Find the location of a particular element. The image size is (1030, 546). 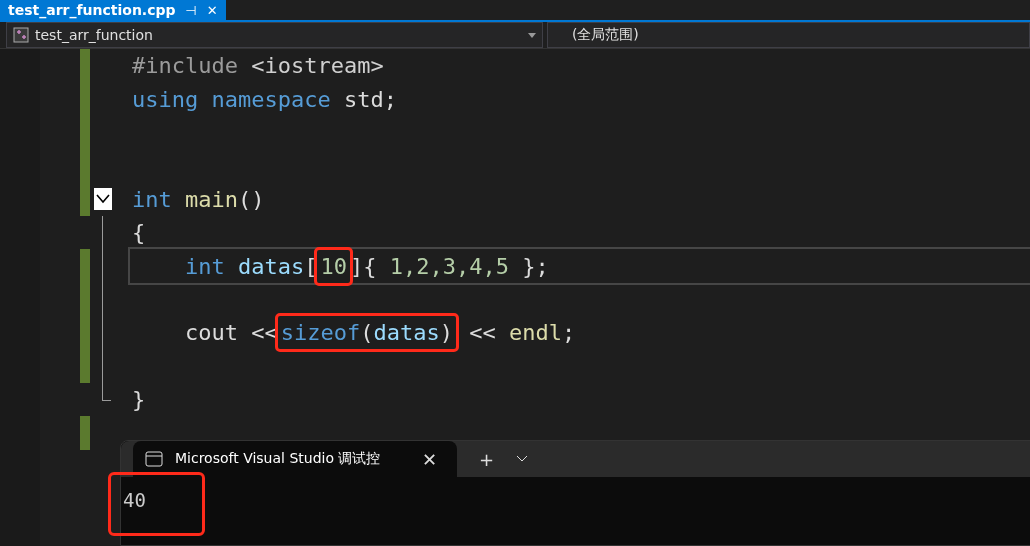

caret-icon is located at coordinates (531, 35).